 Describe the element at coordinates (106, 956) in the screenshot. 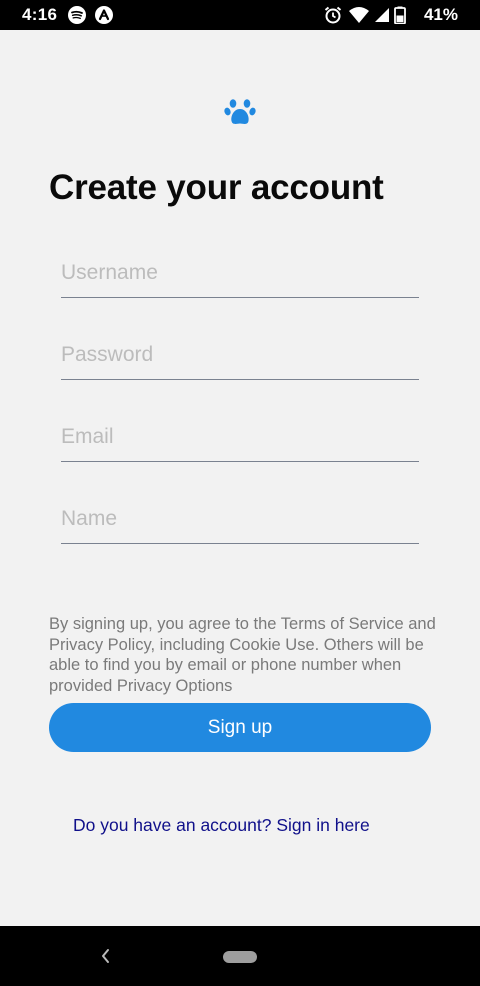

I see `back-chevron-icon` at that location.